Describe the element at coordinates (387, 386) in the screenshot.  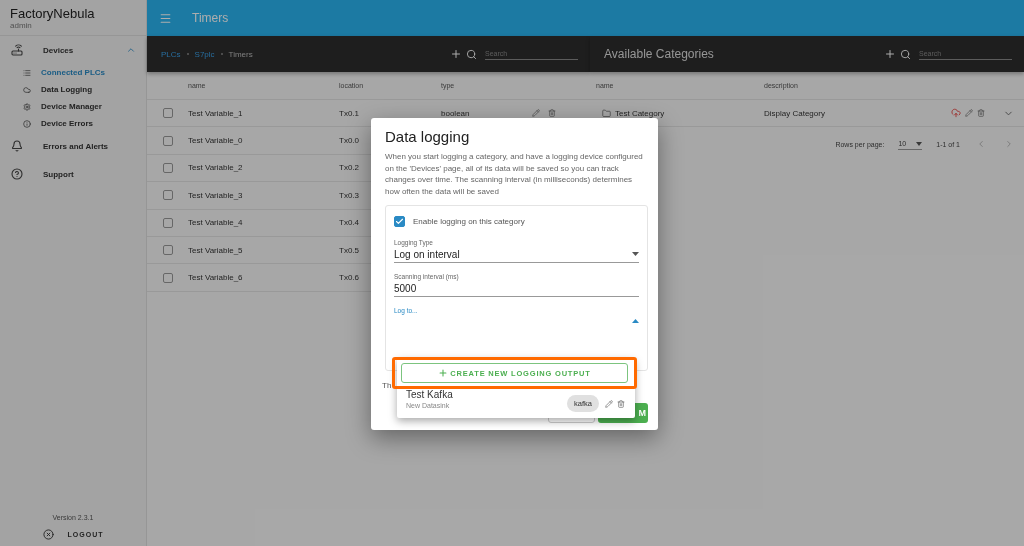
I see `footer-text: Th` at that location.